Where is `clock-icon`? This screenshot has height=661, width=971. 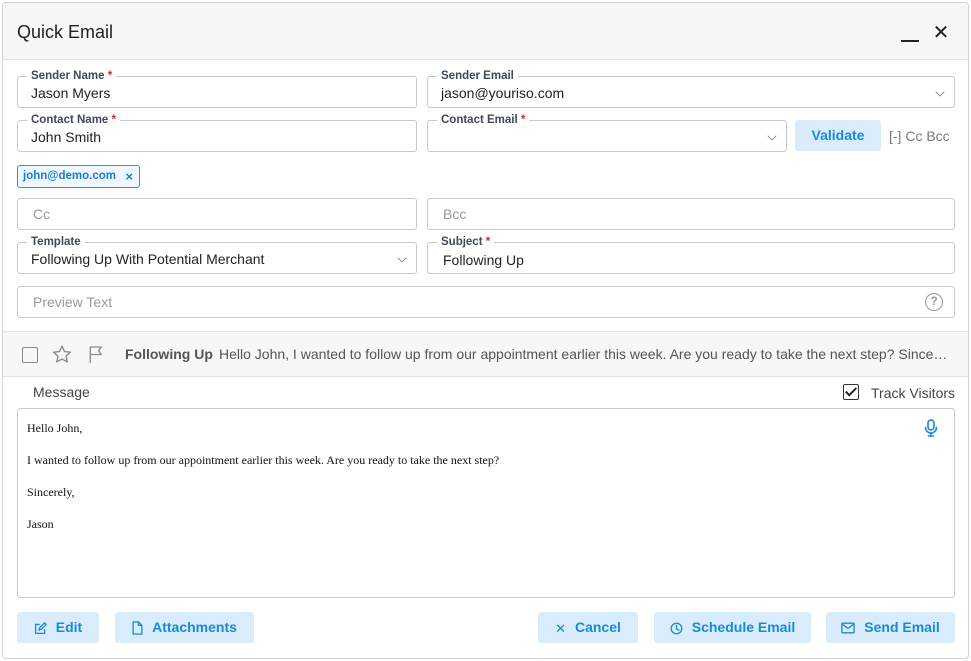 clock-icon is located at coordinates (676, 628).